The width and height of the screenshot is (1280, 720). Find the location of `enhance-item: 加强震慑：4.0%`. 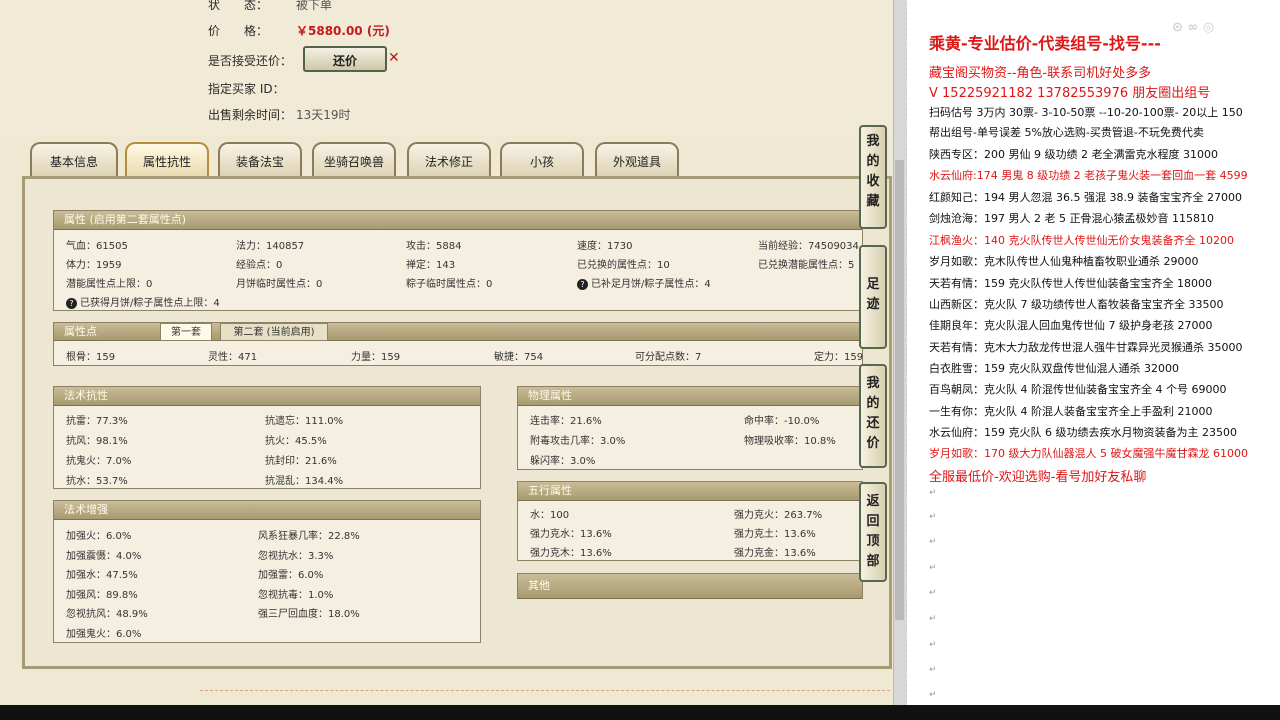

enhance-item: 加强震慑：4.0% is located at coordinates (104, 556).